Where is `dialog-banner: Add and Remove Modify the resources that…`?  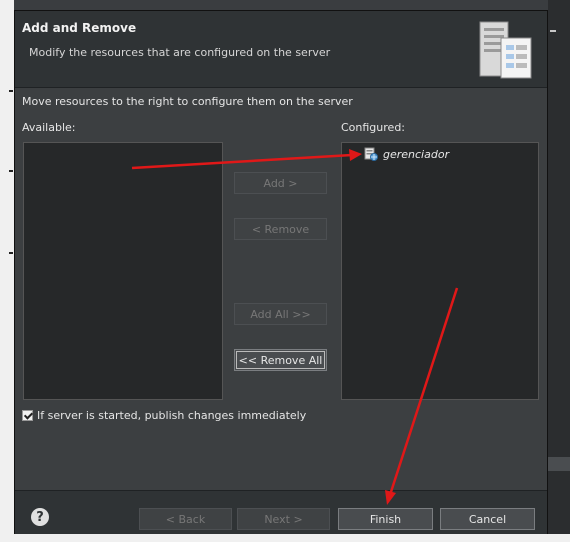
dialog-banner: Add and Remove Modify the resources that… is located at coordinates (281, 49).